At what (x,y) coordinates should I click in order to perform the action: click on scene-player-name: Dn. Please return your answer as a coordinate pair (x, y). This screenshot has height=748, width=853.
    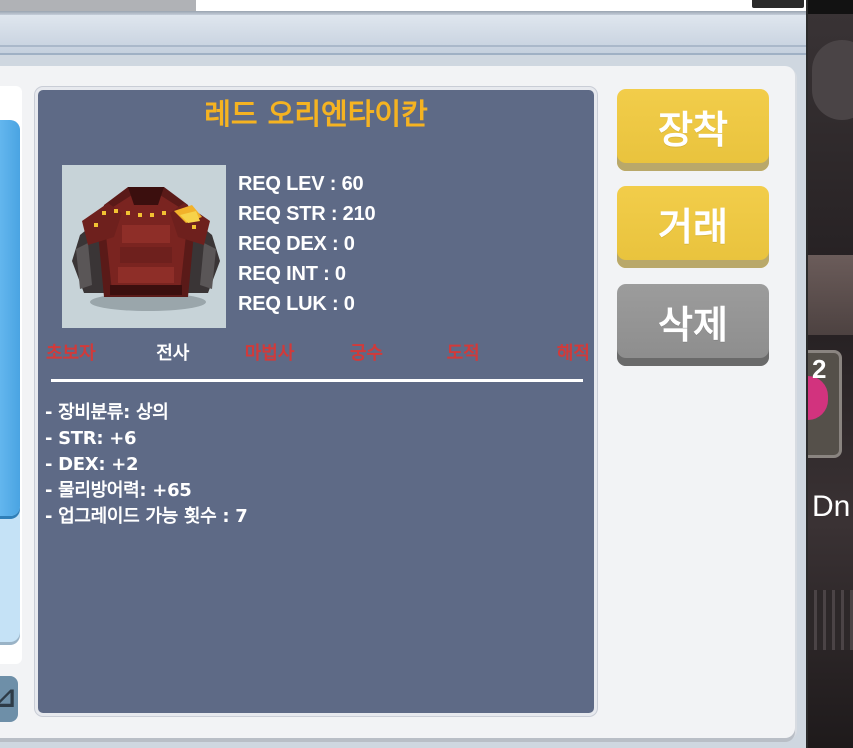
    Looking at the image, I should click on (831, 506).